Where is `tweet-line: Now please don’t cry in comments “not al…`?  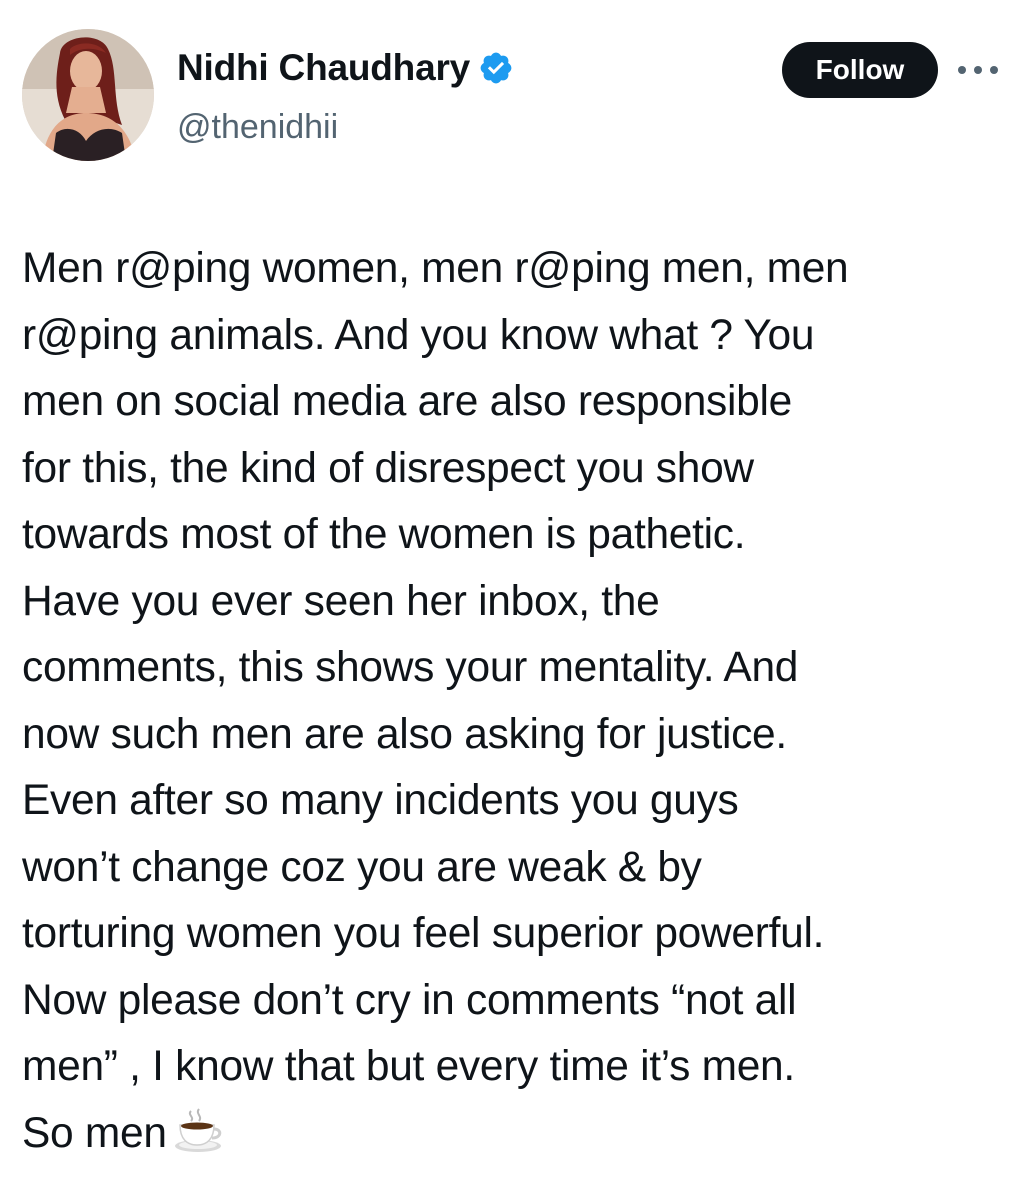 tweet-line: Now please don’t cry in comments “not al… is located at coordinates (409, 1000).